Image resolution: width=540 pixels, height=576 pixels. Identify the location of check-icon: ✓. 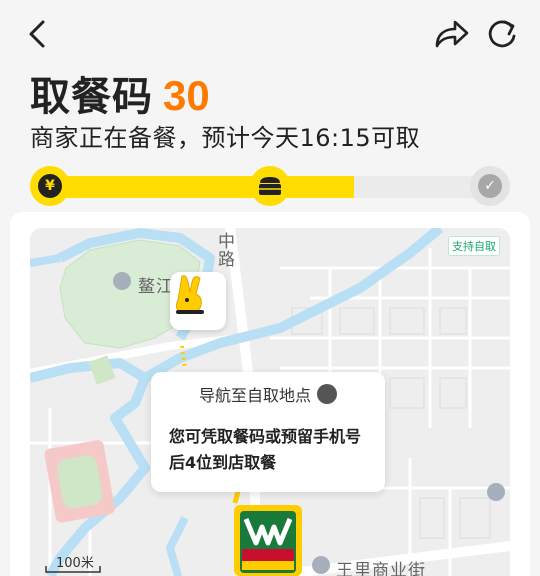
(490, 186).